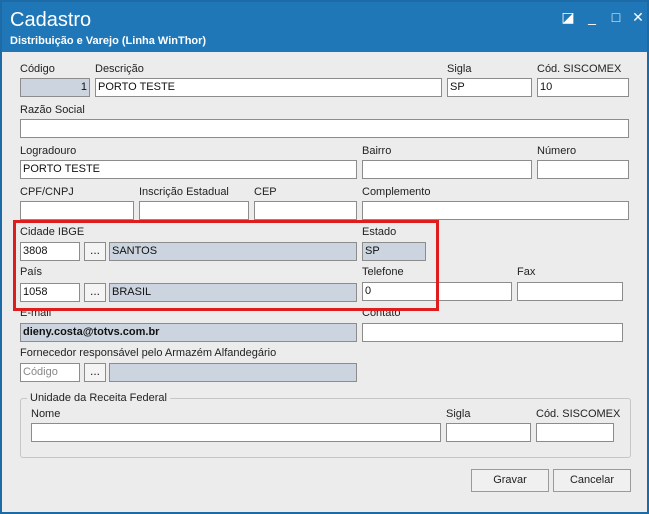 Image resolution: width=649 pixels, height=514 pixels. What do you see at coordinates (489, 87) in the screenshot?
I see `sigla-field: SP` at bounding box center [489, 87].